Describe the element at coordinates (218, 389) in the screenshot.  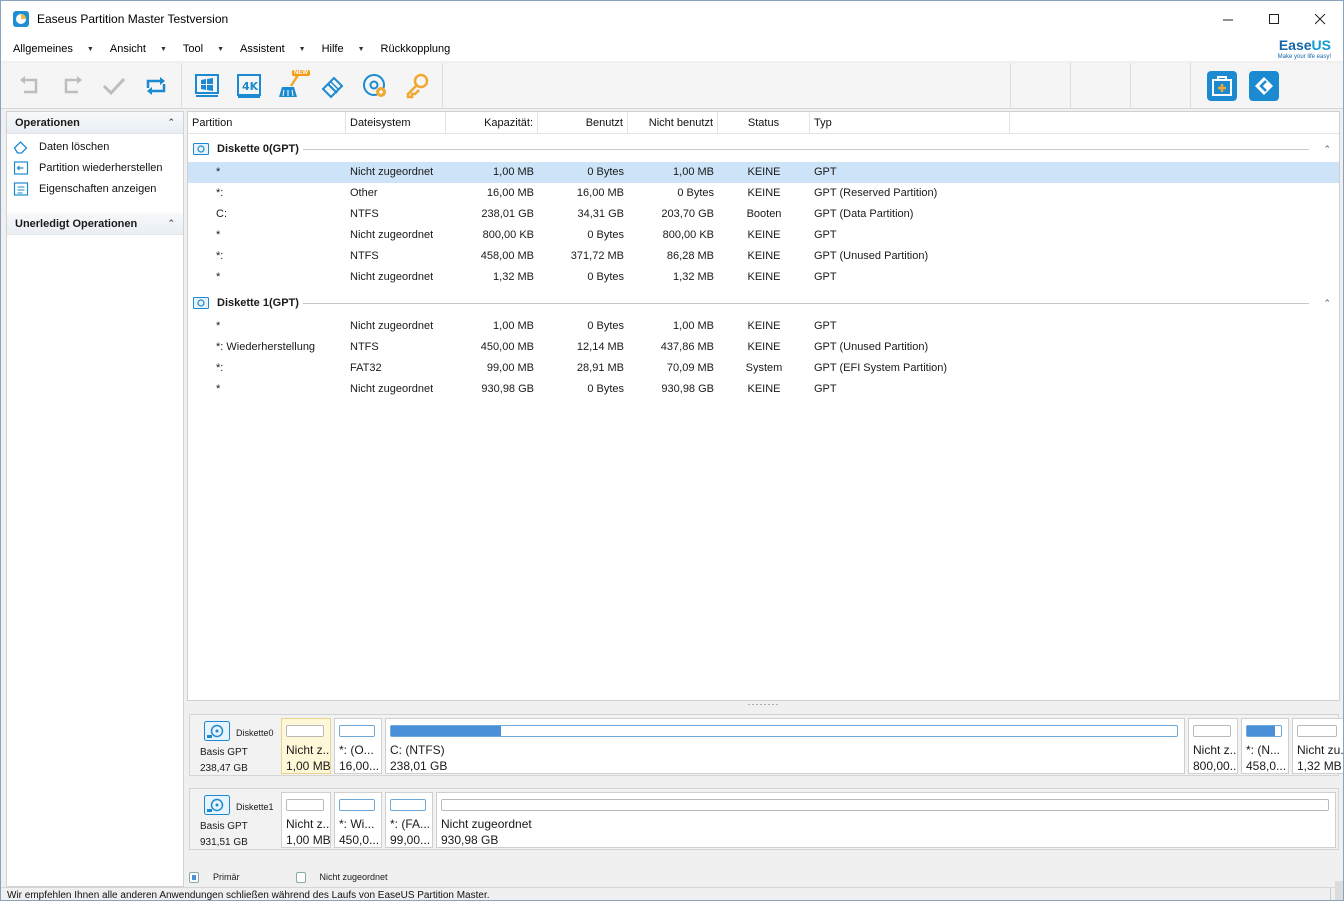
I see `cell-partition: *` at that location.